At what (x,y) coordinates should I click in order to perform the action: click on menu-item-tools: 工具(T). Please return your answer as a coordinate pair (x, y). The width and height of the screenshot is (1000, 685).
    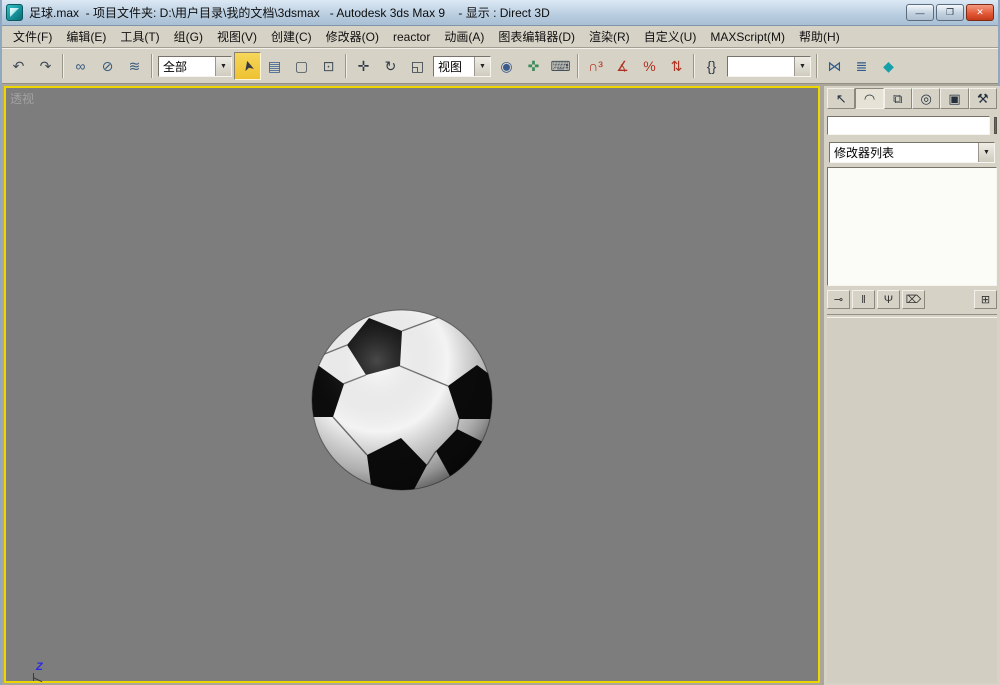
    Looking at the image, I should click on (139, 36).